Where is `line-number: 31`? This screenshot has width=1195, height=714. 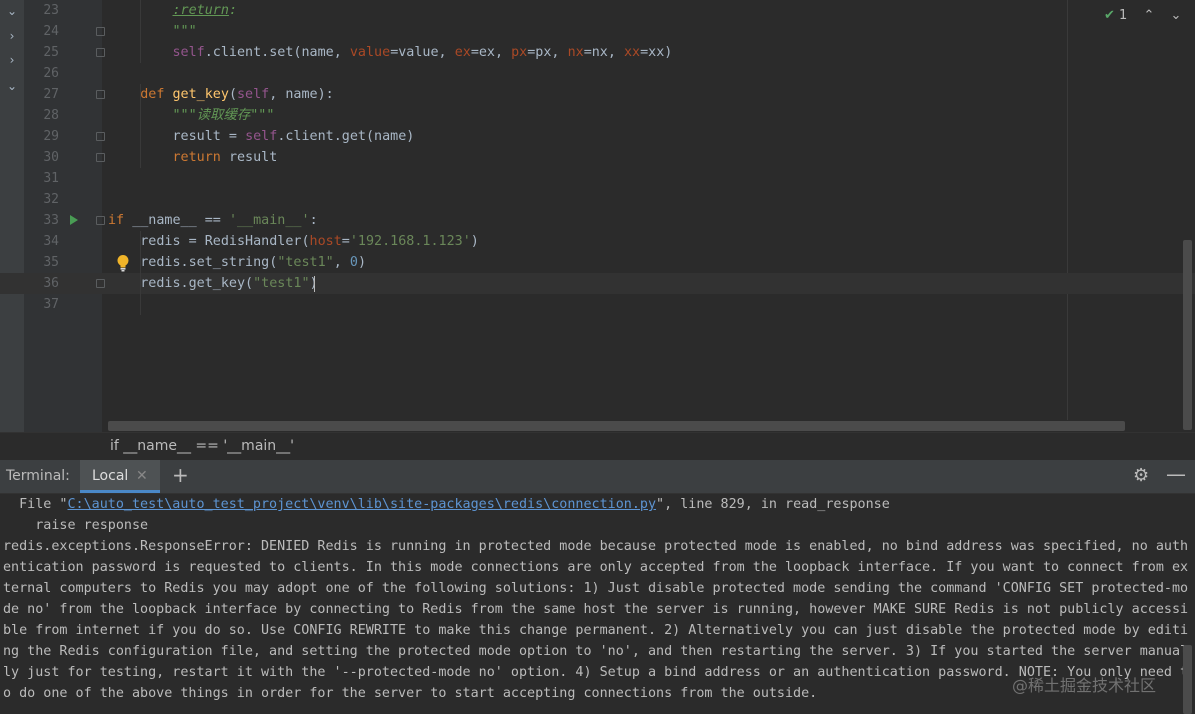
line-number: 31 is located at coordinates (48, 178).